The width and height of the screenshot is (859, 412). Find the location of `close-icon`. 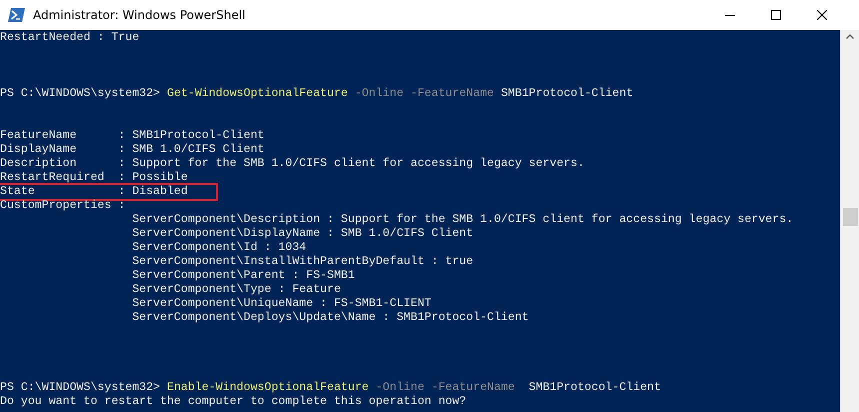

close-icon is located at coordinates (822, 15).